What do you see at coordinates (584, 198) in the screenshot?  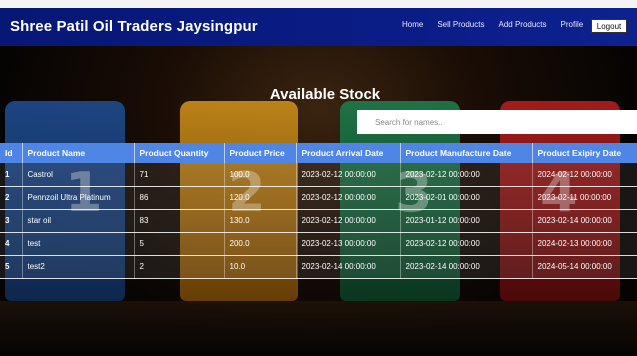 I see `cell-expiry-date: 2023-02-11 00:00:00` at bounding box center [584, 198].